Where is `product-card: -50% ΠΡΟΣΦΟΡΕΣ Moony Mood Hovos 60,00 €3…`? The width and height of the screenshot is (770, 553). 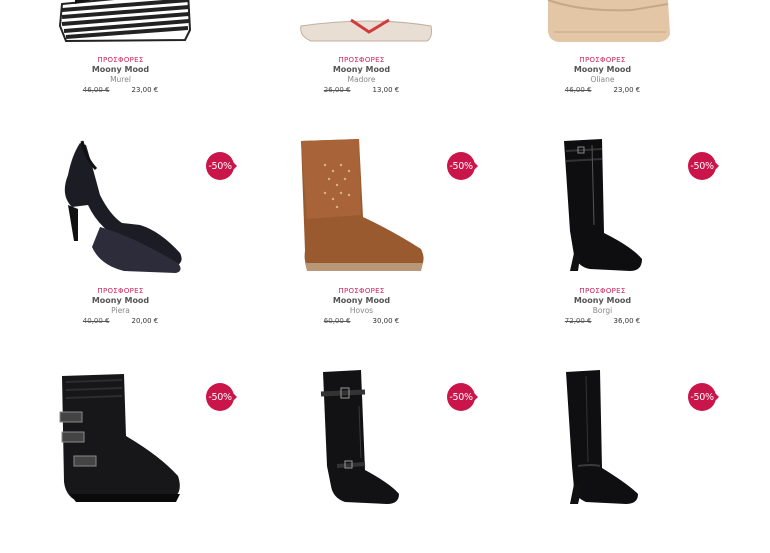
product-card: -50% ΠΡΟΣΦΟΡΕΣ Moony Mood Hovos 60,00 €3… is located at coordinates (361, 208).